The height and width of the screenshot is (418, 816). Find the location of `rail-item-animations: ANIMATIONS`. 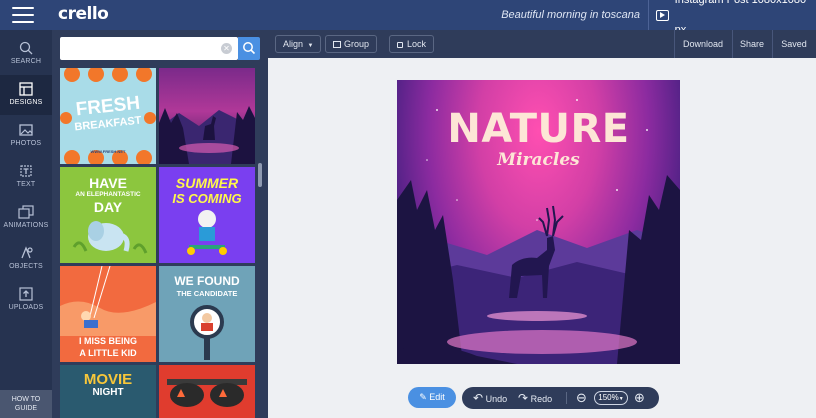

rail-item-animations: ANIMATIONS is located at coordinates (26, 218).